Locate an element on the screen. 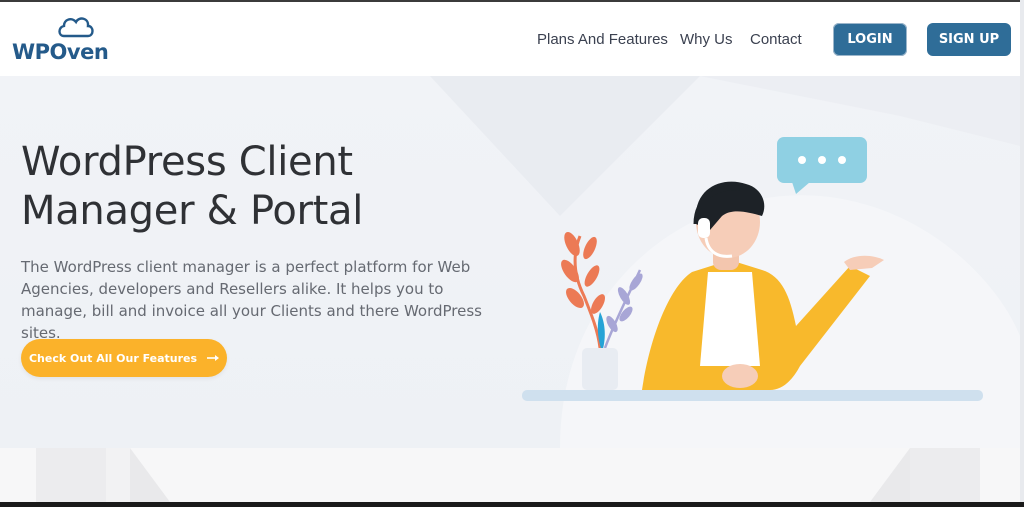  window-bottom-border is located at coordinates (512, 504).